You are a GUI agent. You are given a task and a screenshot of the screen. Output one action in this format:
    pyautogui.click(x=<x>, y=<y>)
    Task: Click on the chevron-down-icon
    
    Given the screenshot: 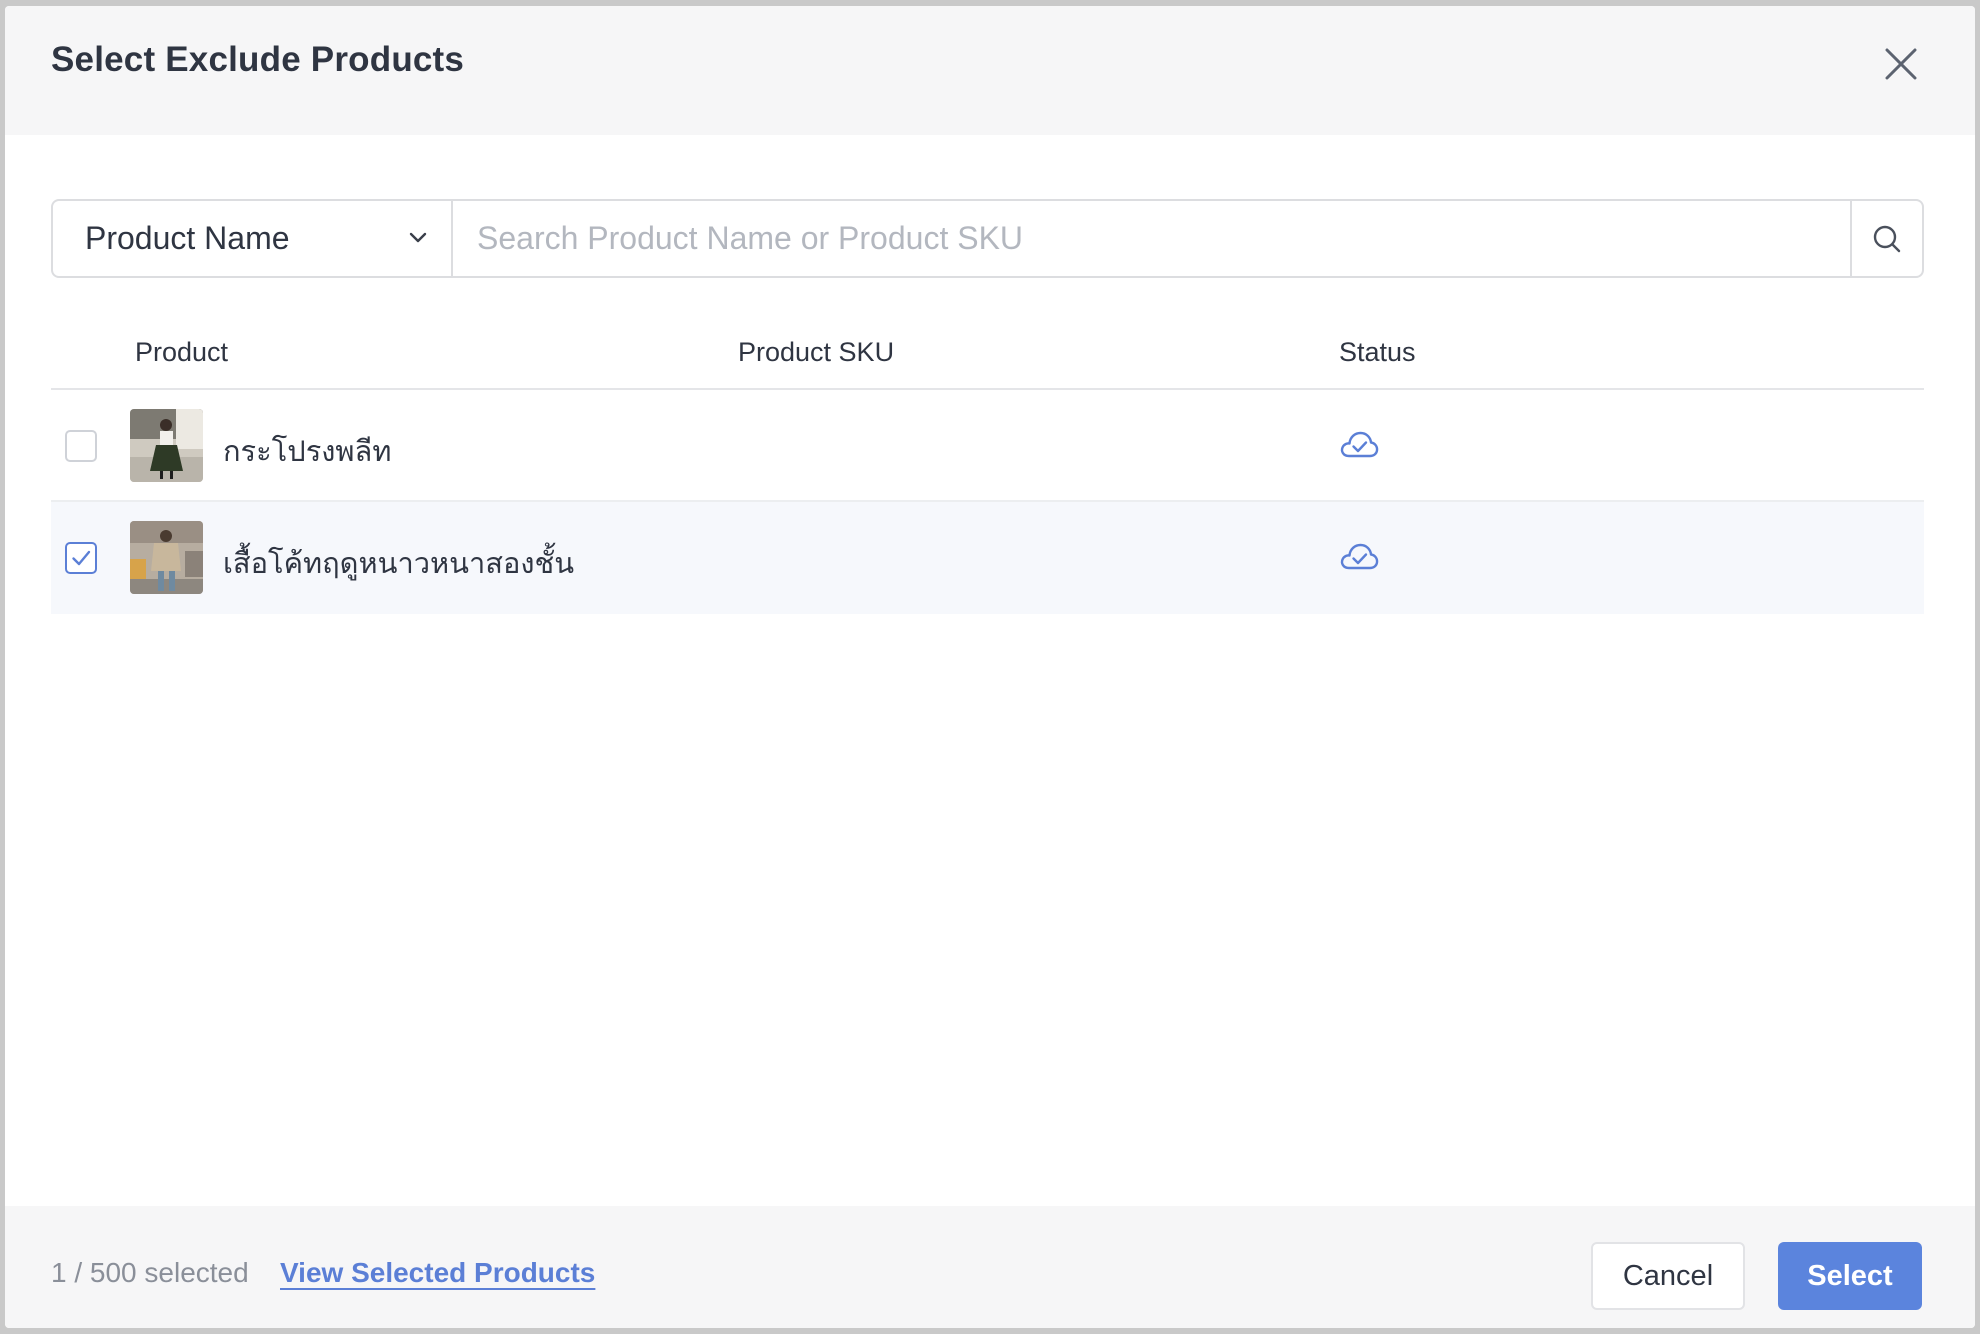 What is the action you would take?
    pyautogui.click(x=418, y=237)
    